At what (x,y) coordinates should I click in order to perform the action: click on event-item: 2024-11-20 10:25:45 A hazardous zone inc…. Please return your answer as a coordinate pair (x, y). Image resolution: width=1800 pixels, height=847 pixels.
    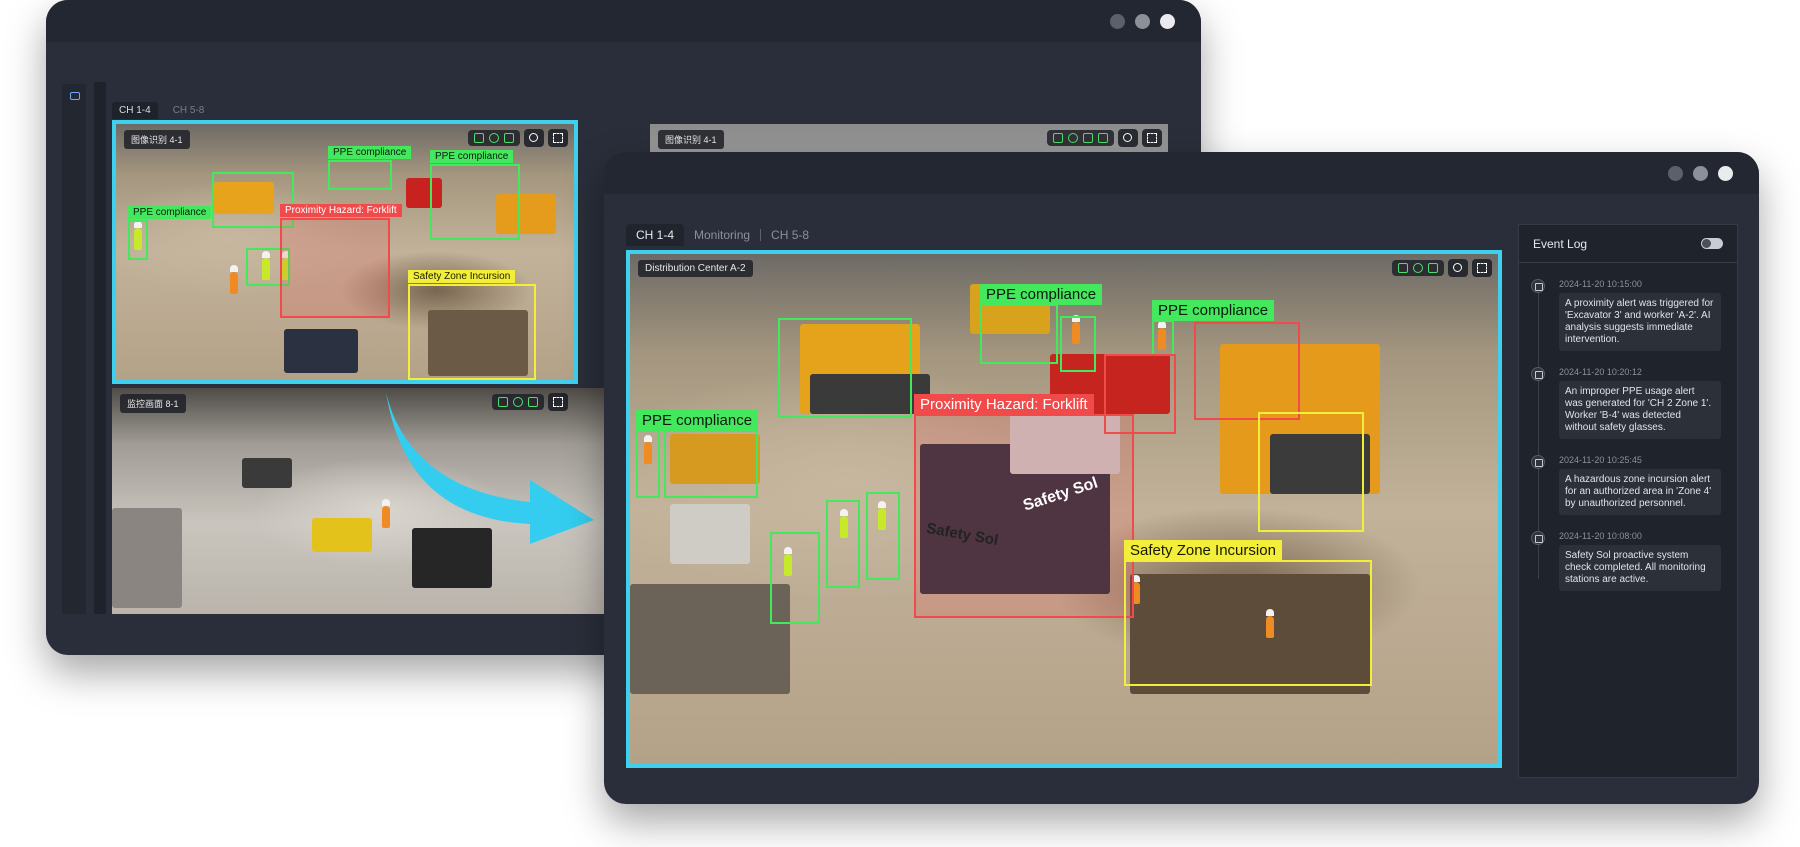
    Looking at the image, I should click on (1628, 485).